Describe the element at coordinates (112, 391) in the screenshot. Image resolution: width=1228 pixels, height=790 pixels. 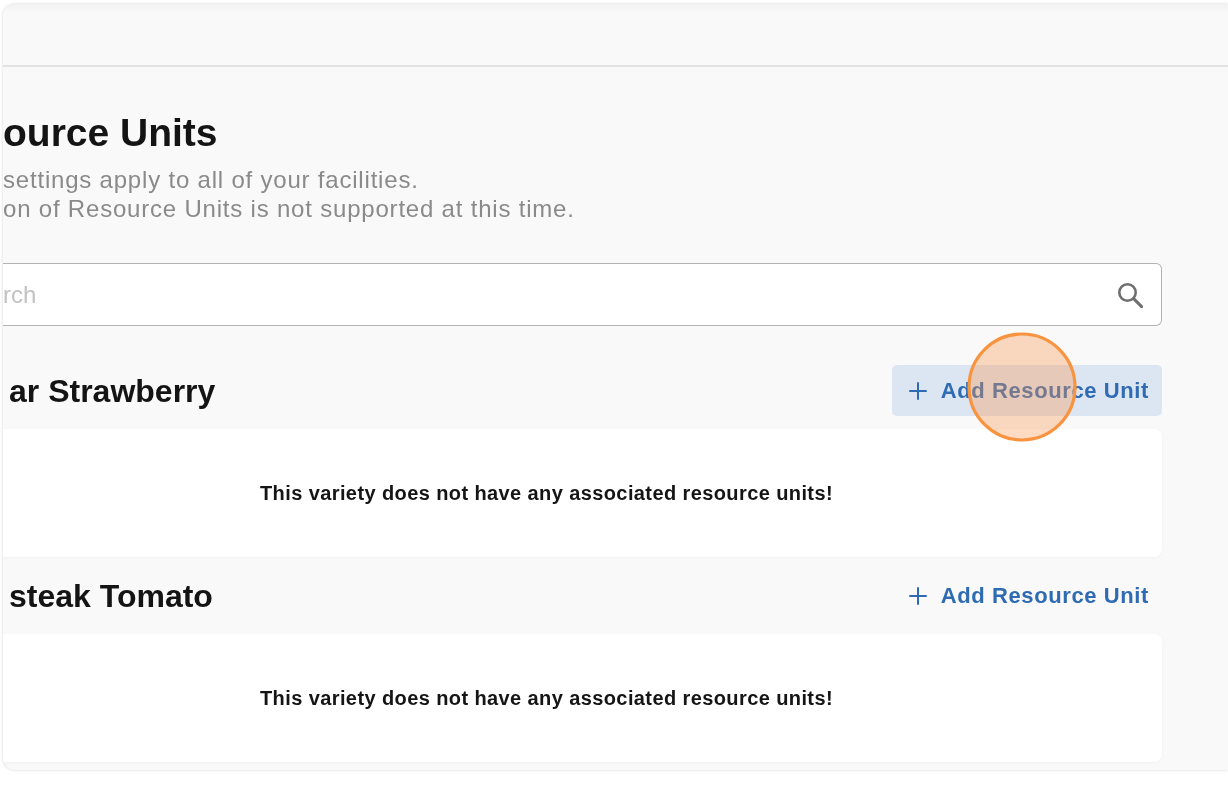
I see `variety-heading: ar Strawberry` at that location.